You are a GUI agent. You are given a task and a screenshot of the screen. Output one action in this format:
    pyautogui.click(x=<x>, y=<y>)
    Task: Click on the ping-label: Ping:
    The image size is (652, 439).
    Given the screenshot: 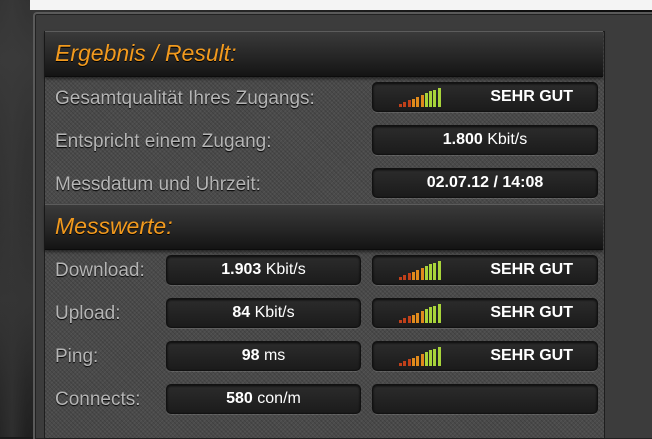 What is the action you would take?
    pyautogui.click(x=77, y=356)
    